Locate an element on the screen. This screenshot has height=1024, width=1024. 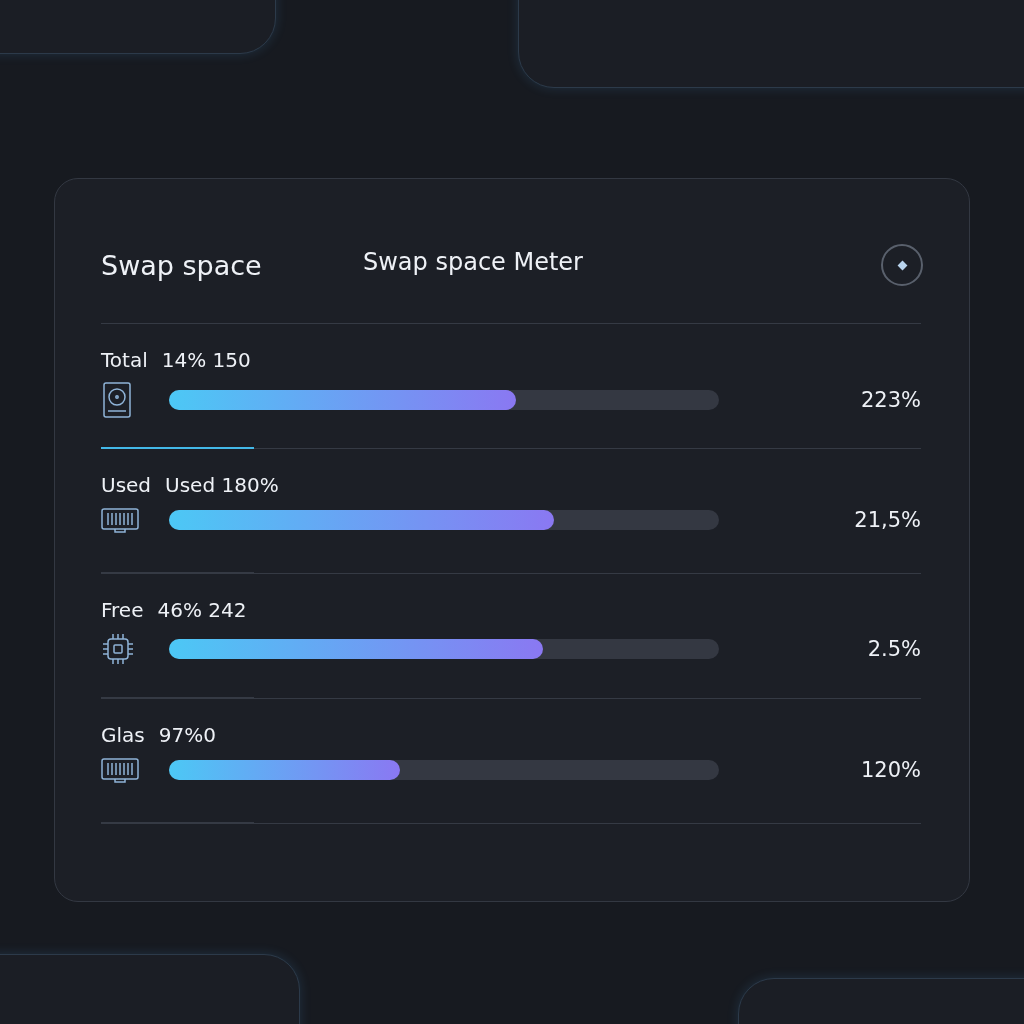
row-stats: 97%0 is located at coordinates (187, 735).